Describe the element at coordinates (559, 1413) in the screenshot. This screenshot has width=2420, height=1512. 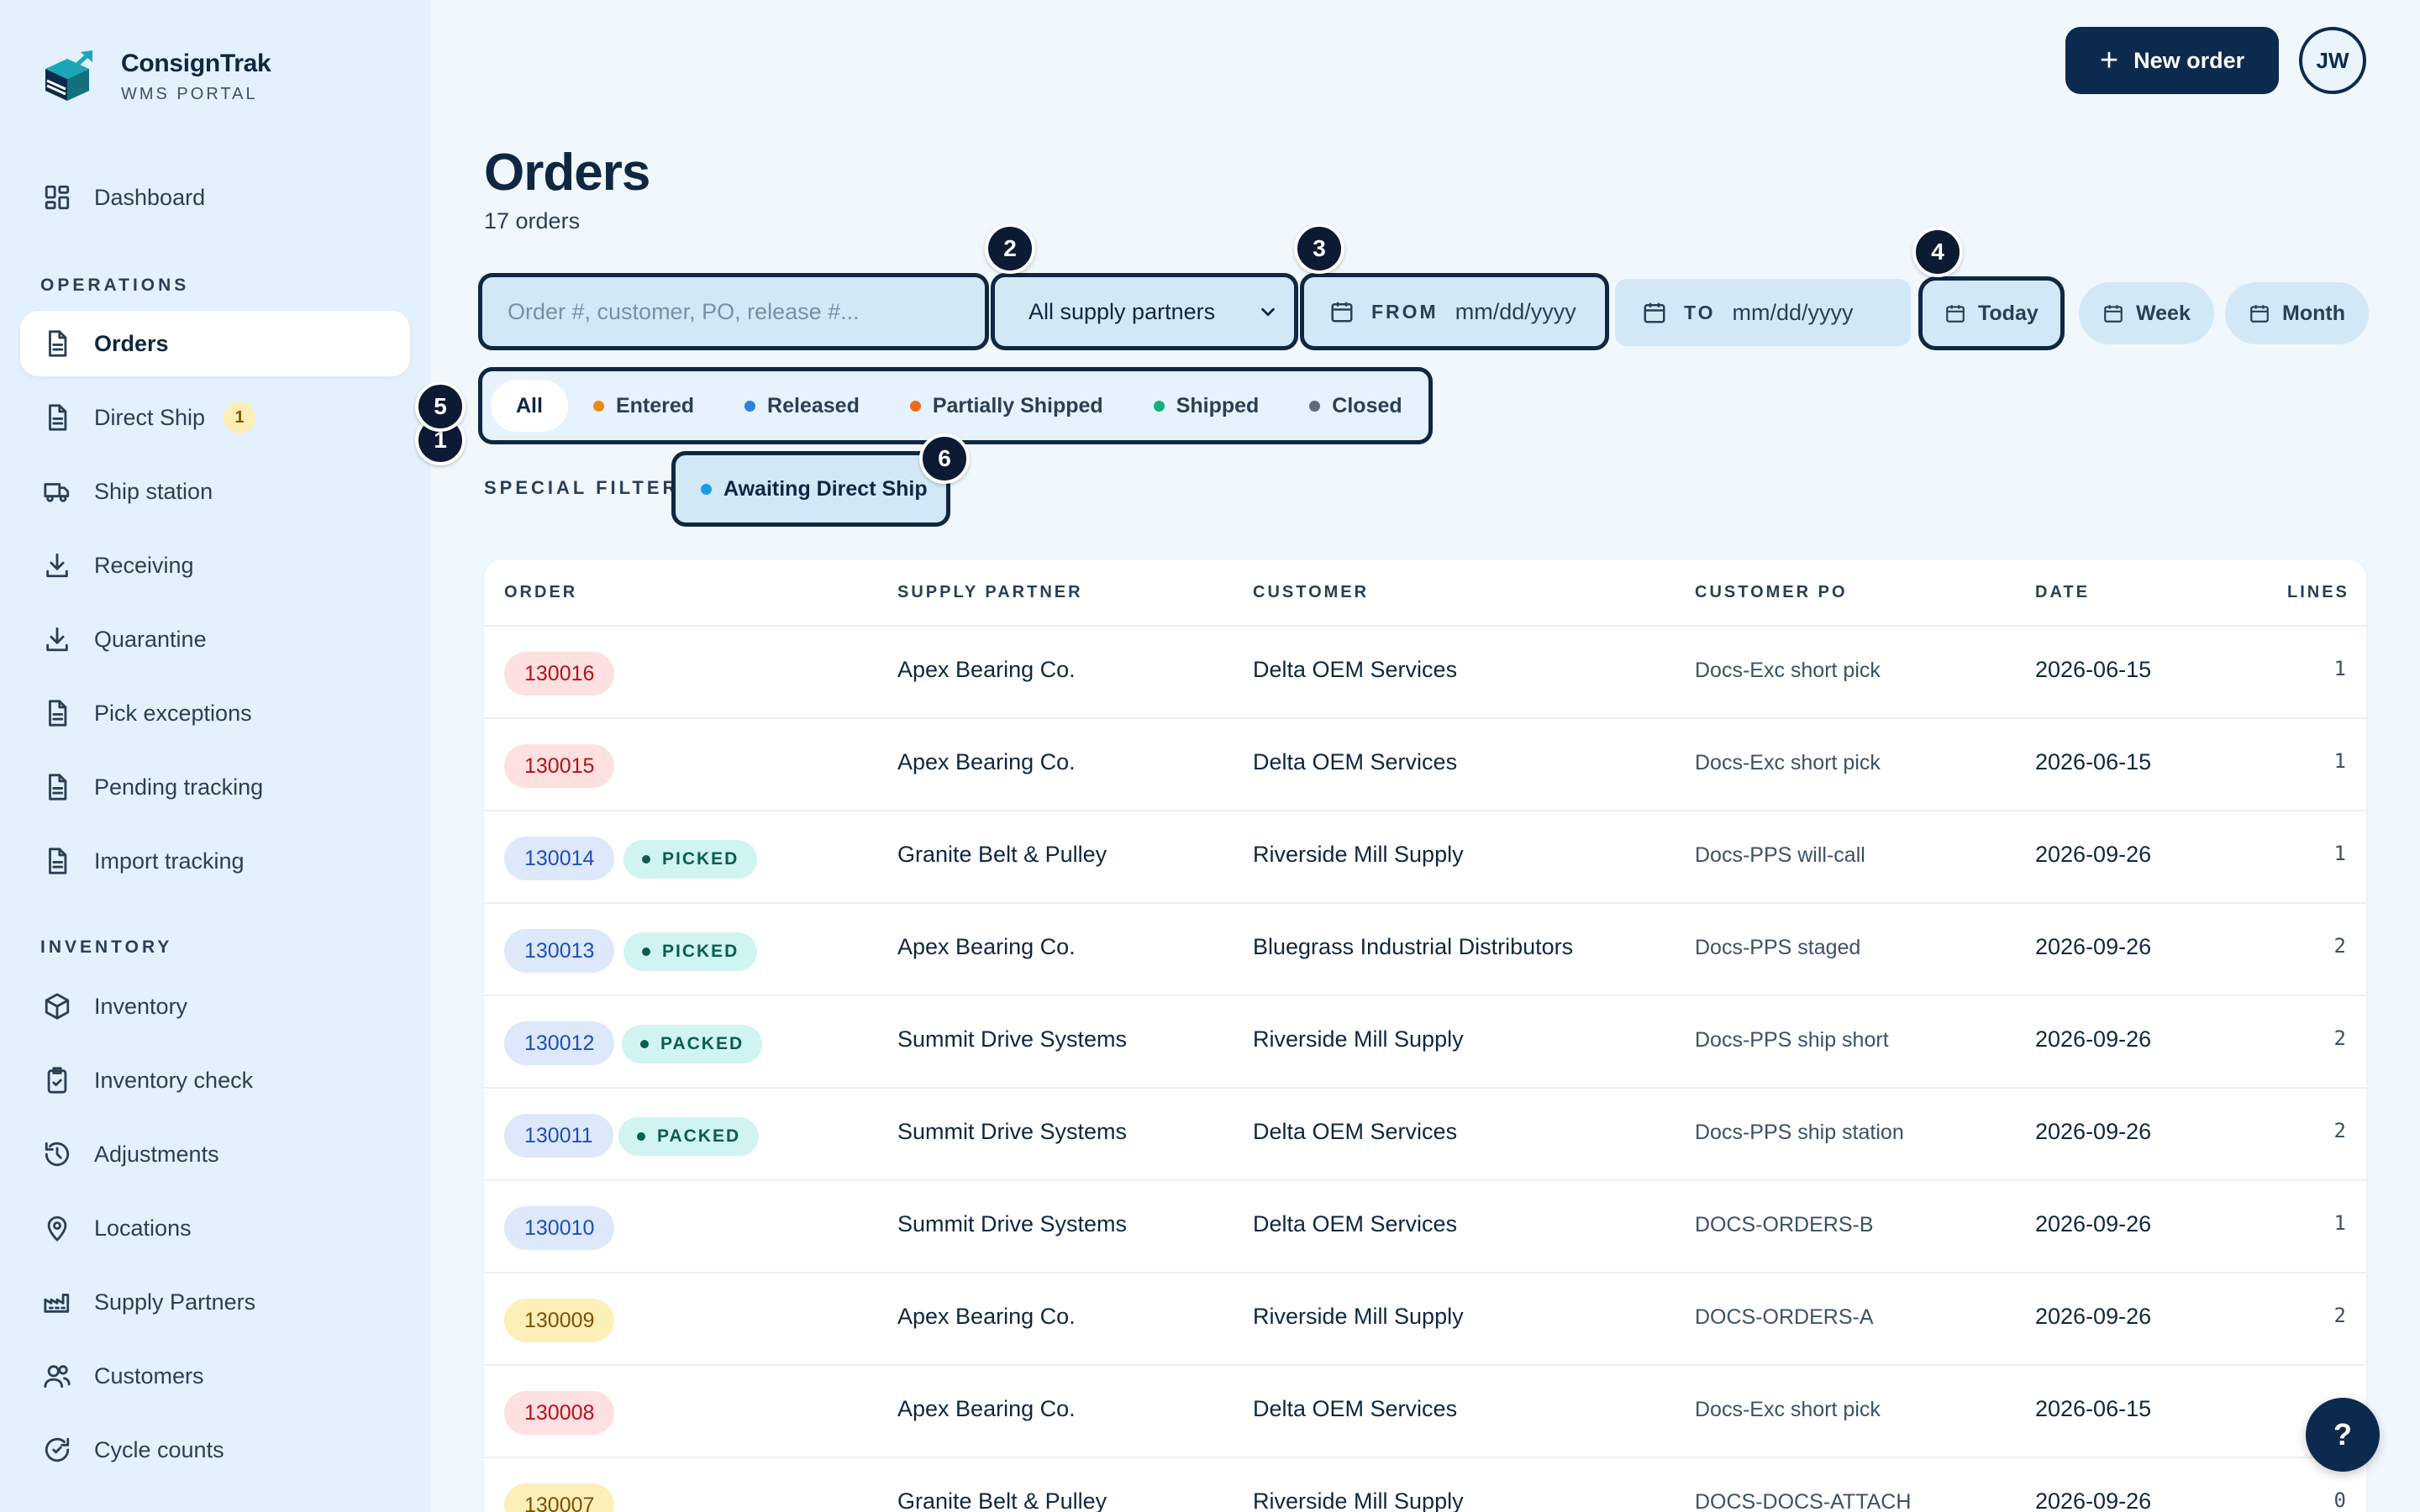
I see `order-number-pill: 130008` at that location.